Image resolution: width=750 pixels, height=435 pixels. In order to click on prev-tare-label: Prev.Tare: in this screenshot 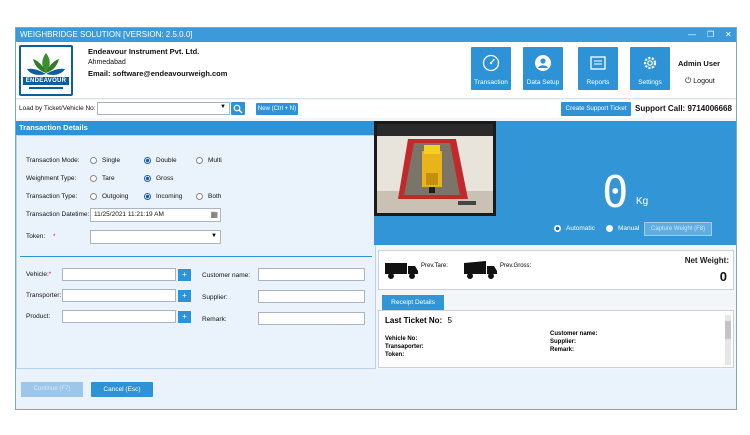, I will do `click(434, 266)`.